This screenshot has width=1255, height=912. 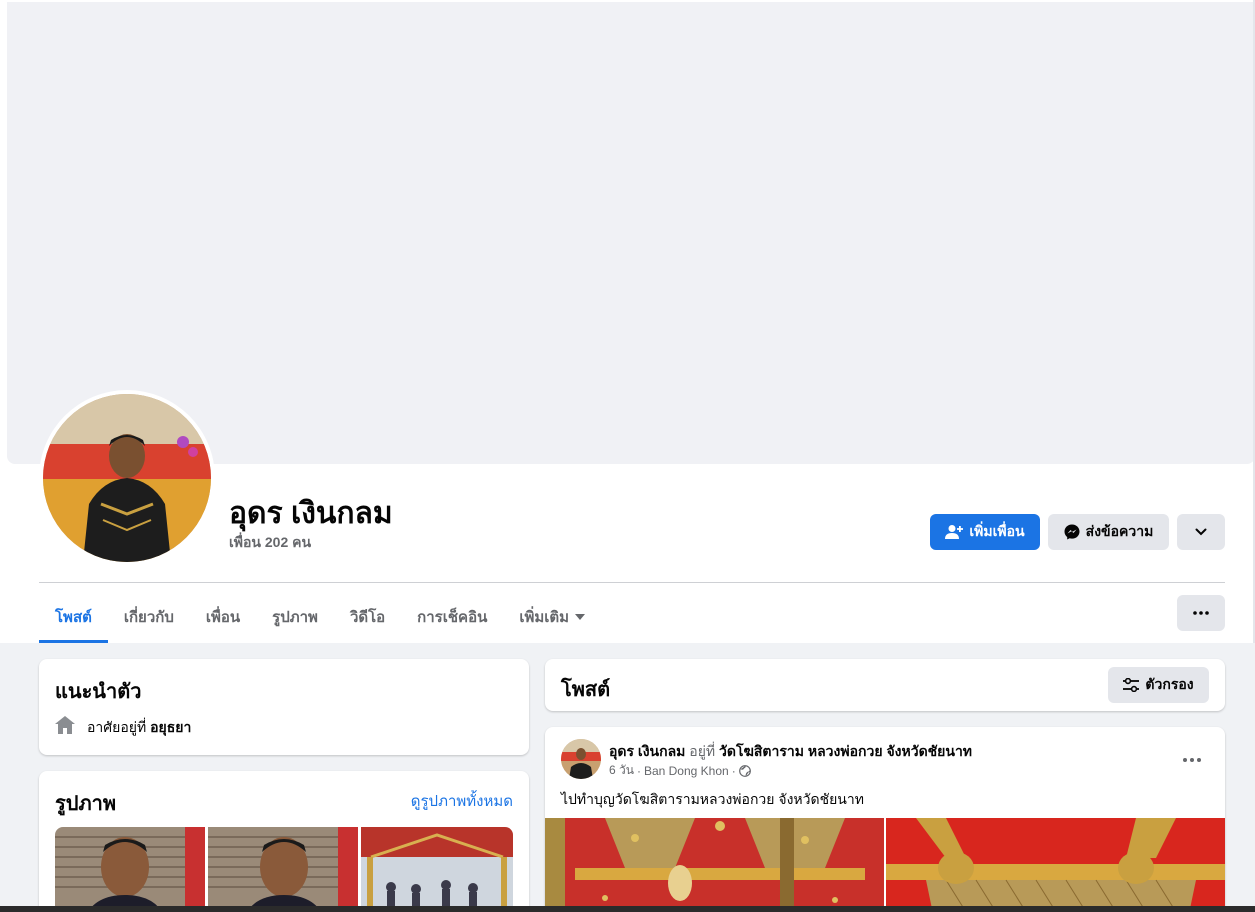 What do you see at coordinates (702, 751) in the screenshot?
I see `post-at-word: อยู่ที่` at bounding box center [702, 751].